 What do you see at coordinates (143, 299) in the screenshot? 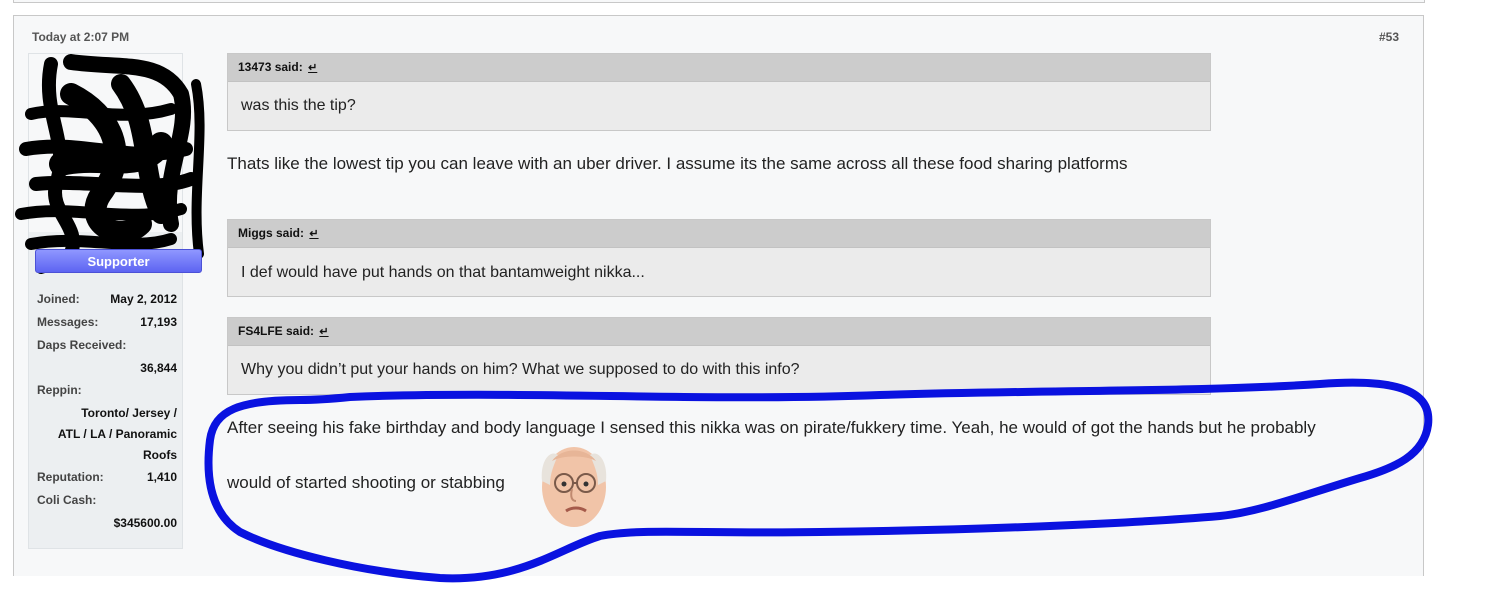
I see `stat-value: May 2, 2012` at bounding box center [143, 299].